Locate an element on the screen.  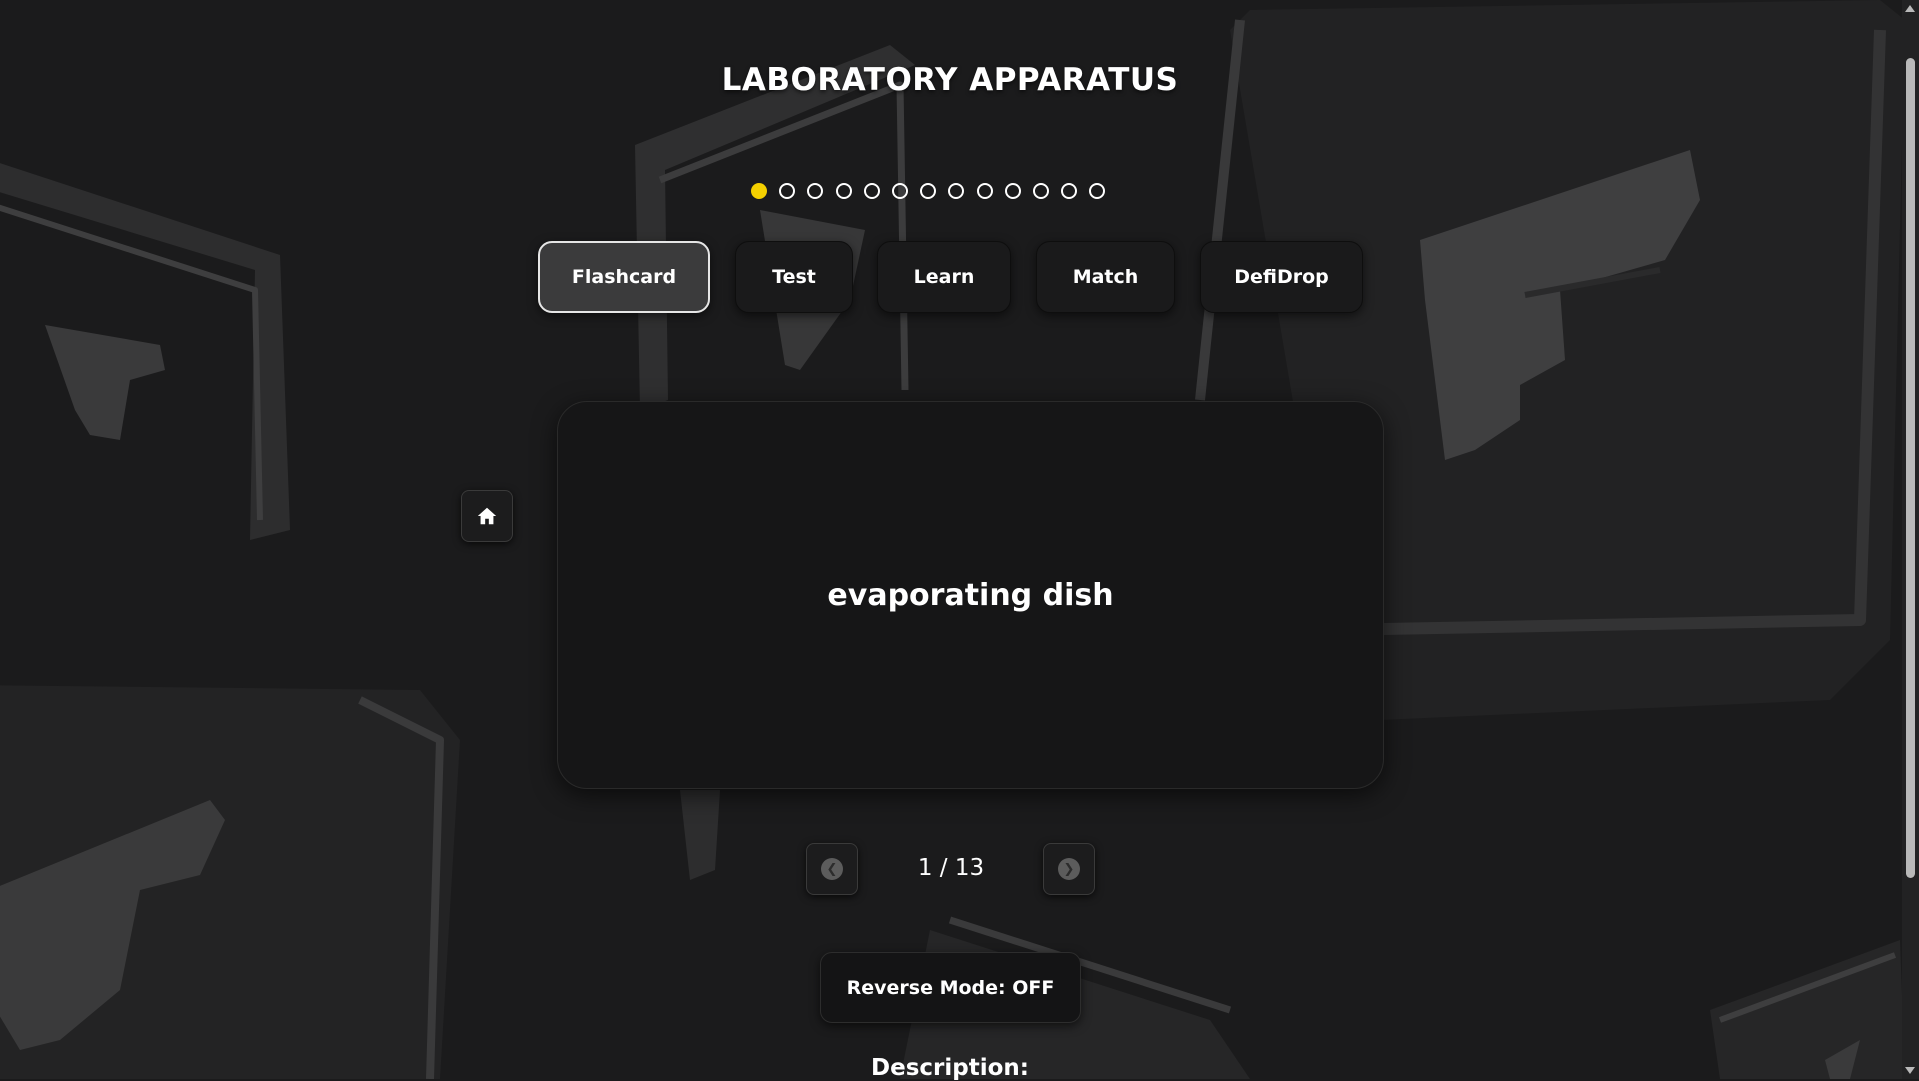
home-icon is located at coordinates (487, 516).